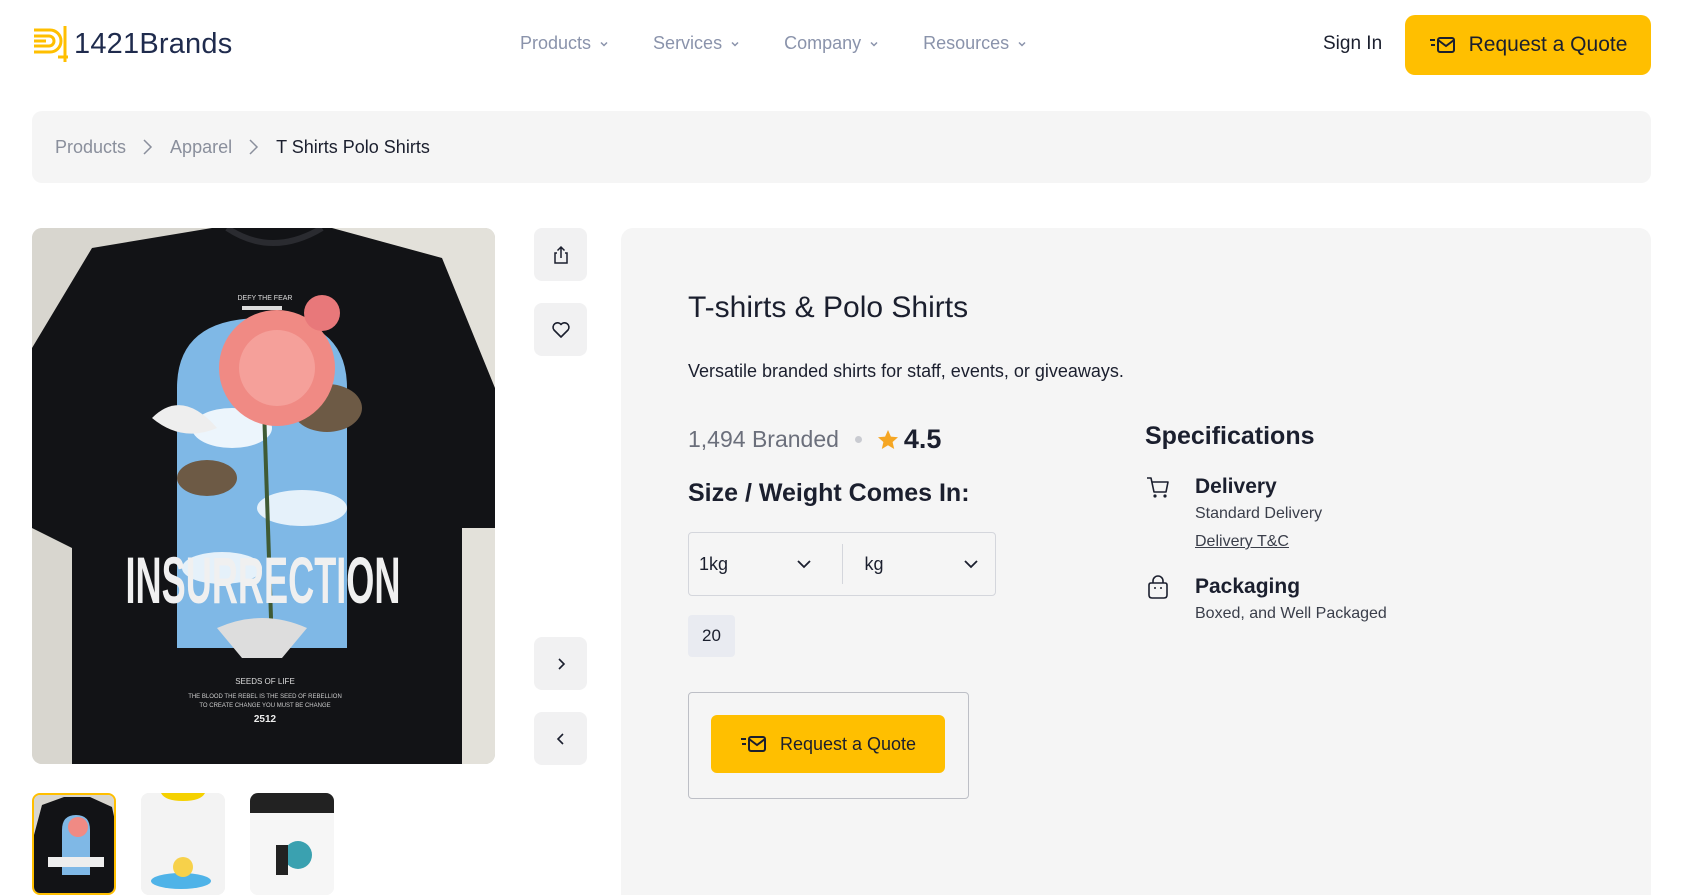  What do you see at coordinates (966, 43) in the screenshot?
I see `nav-label: Resources` at bounding box center [966, 43].